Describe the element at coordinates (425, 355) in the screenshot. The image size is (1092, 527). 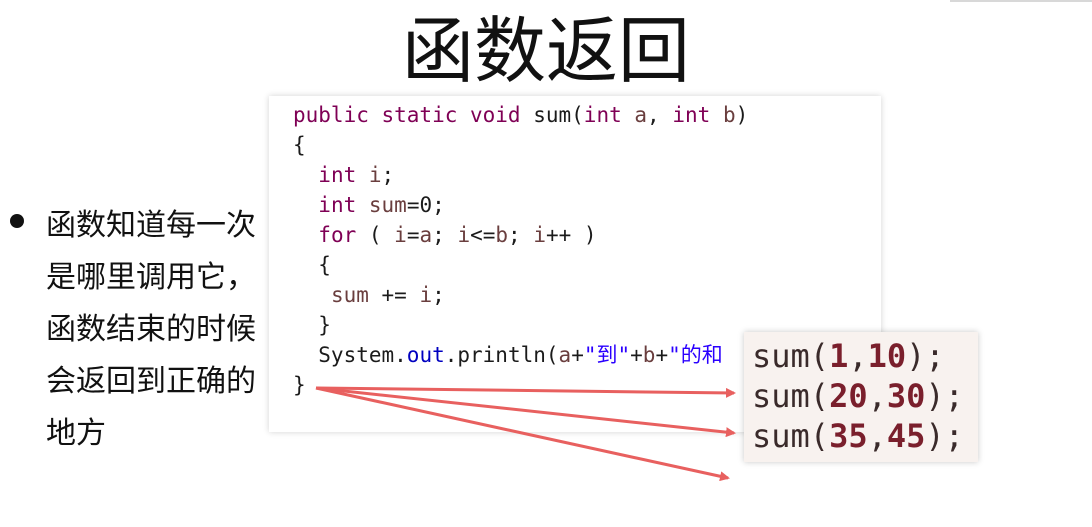
I see `code-token: out` at that location.